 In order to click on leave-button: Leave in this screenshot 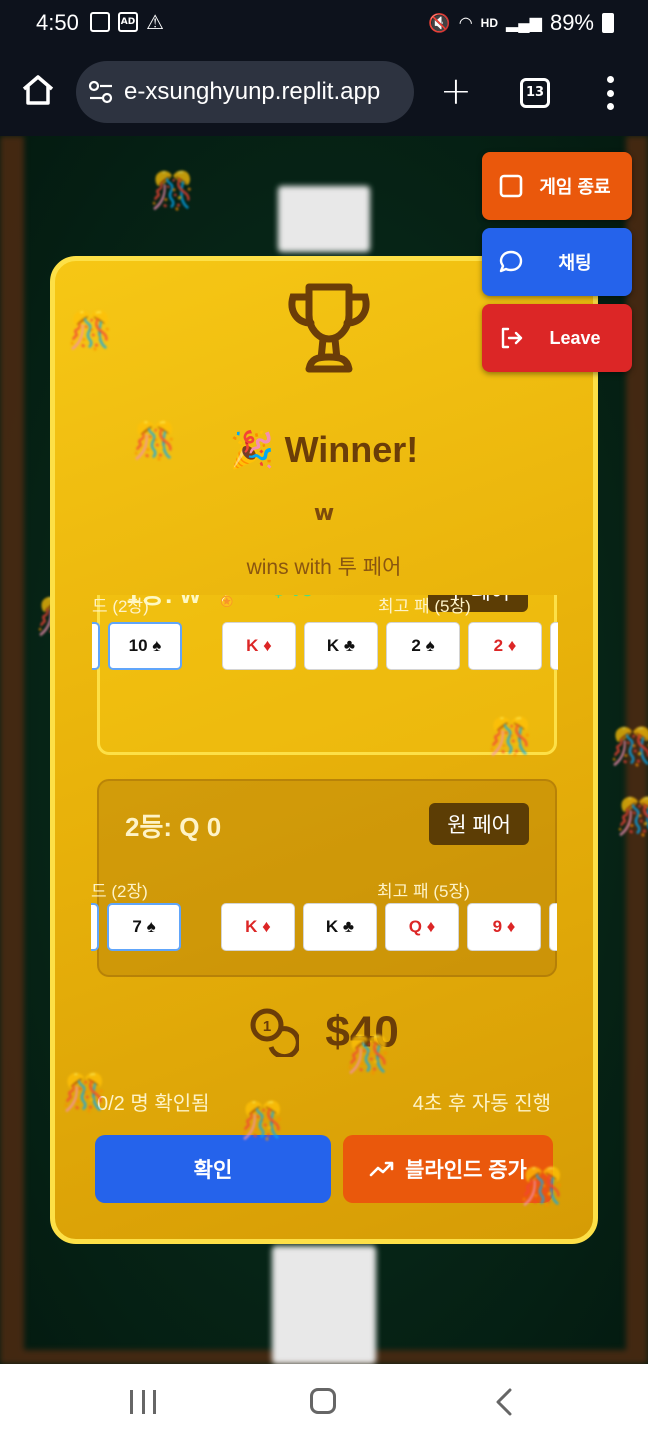, I will do `click(557, 338)`.